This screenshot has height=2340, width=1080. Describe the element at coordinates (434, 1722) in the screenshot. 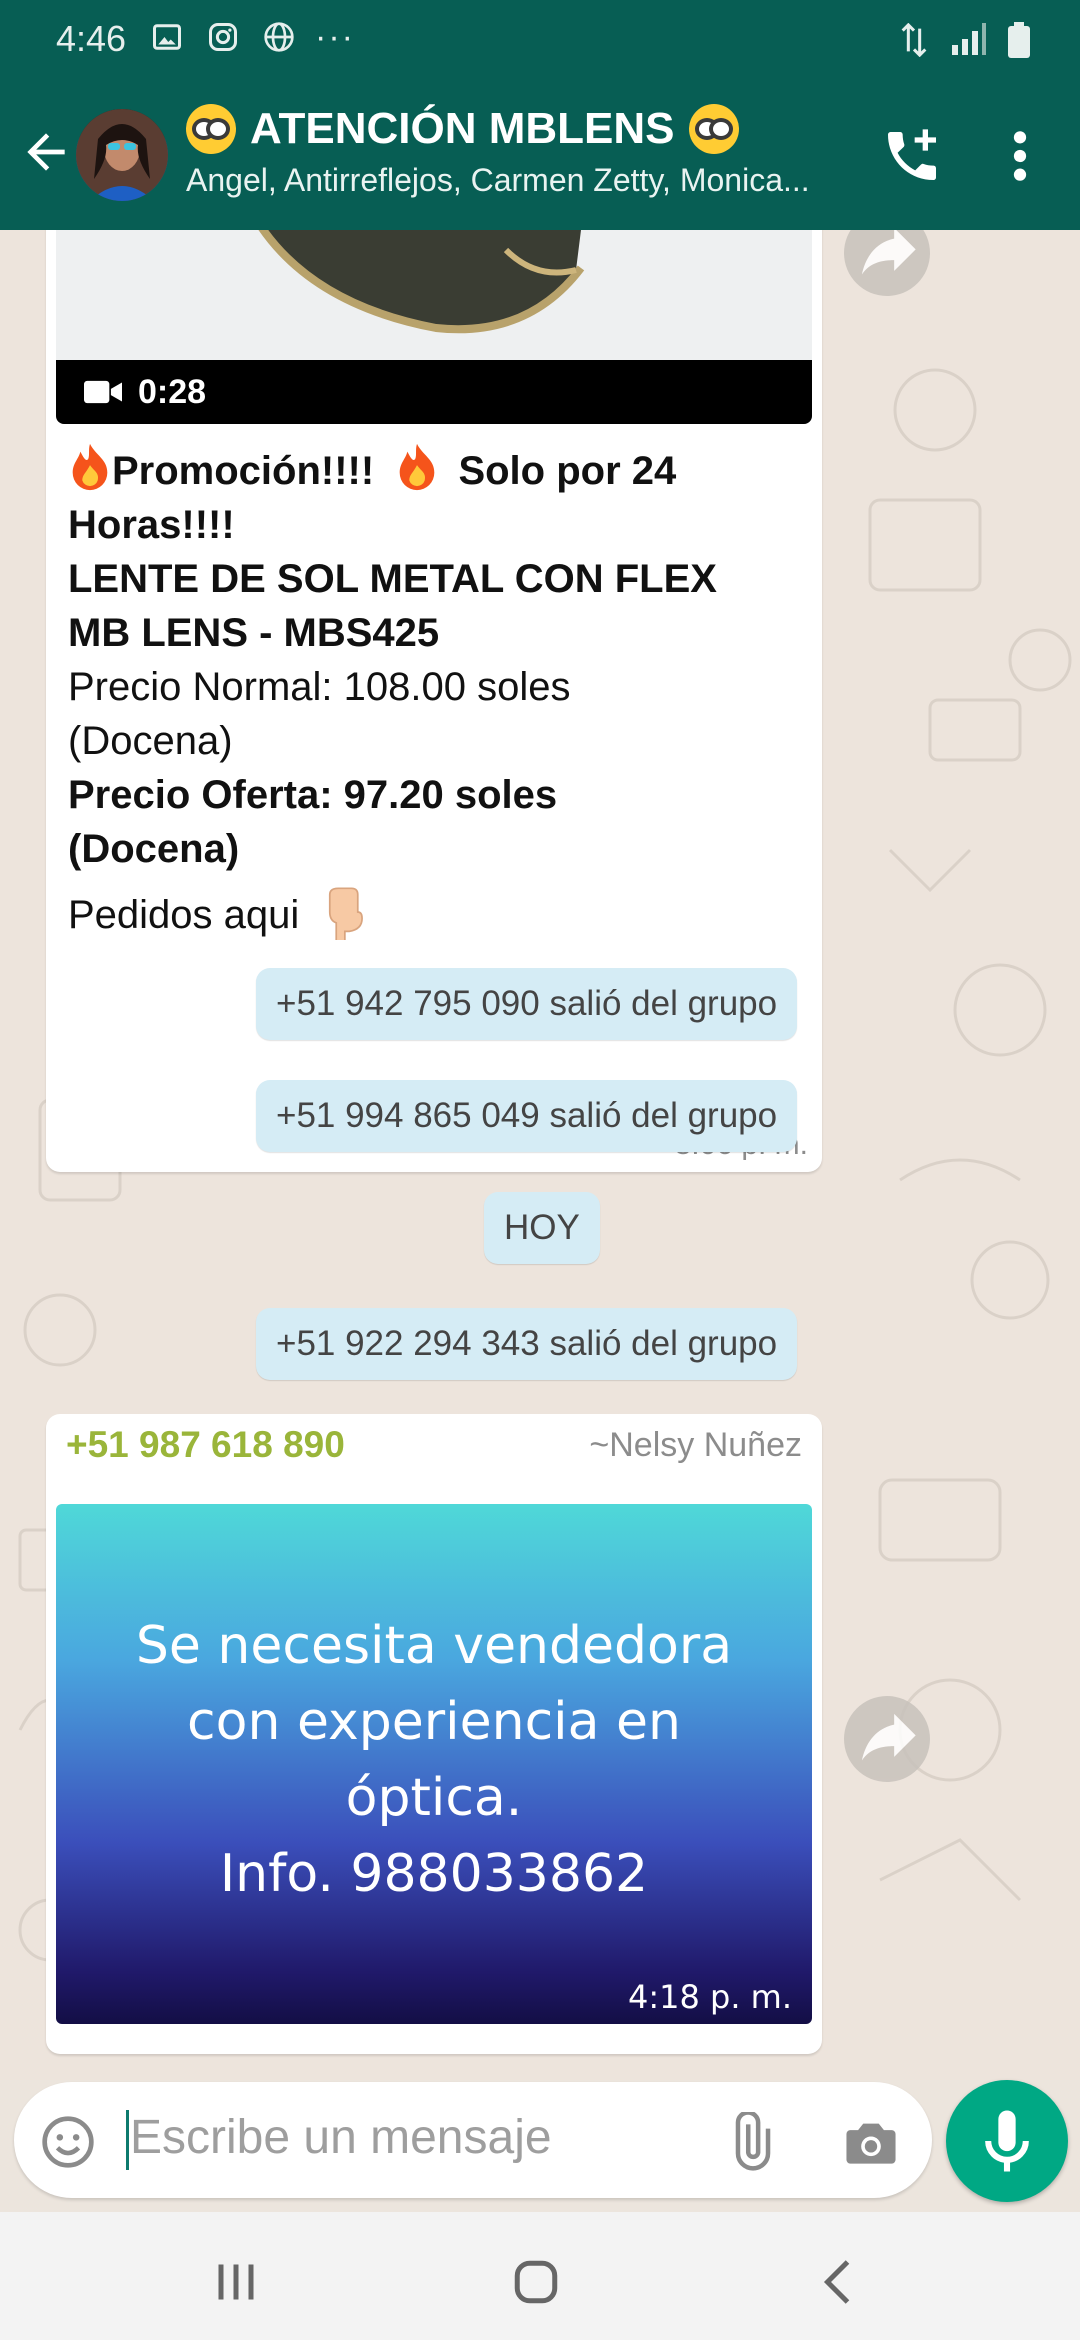

I see `image-text-line: con experiencia en` at that location.